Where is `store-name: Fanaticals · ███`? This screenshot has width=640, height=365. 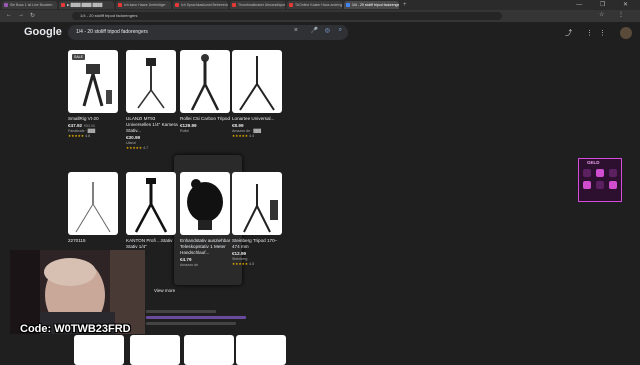 store-name: Fanaticals · ███ is located at coordinates (82, 131).